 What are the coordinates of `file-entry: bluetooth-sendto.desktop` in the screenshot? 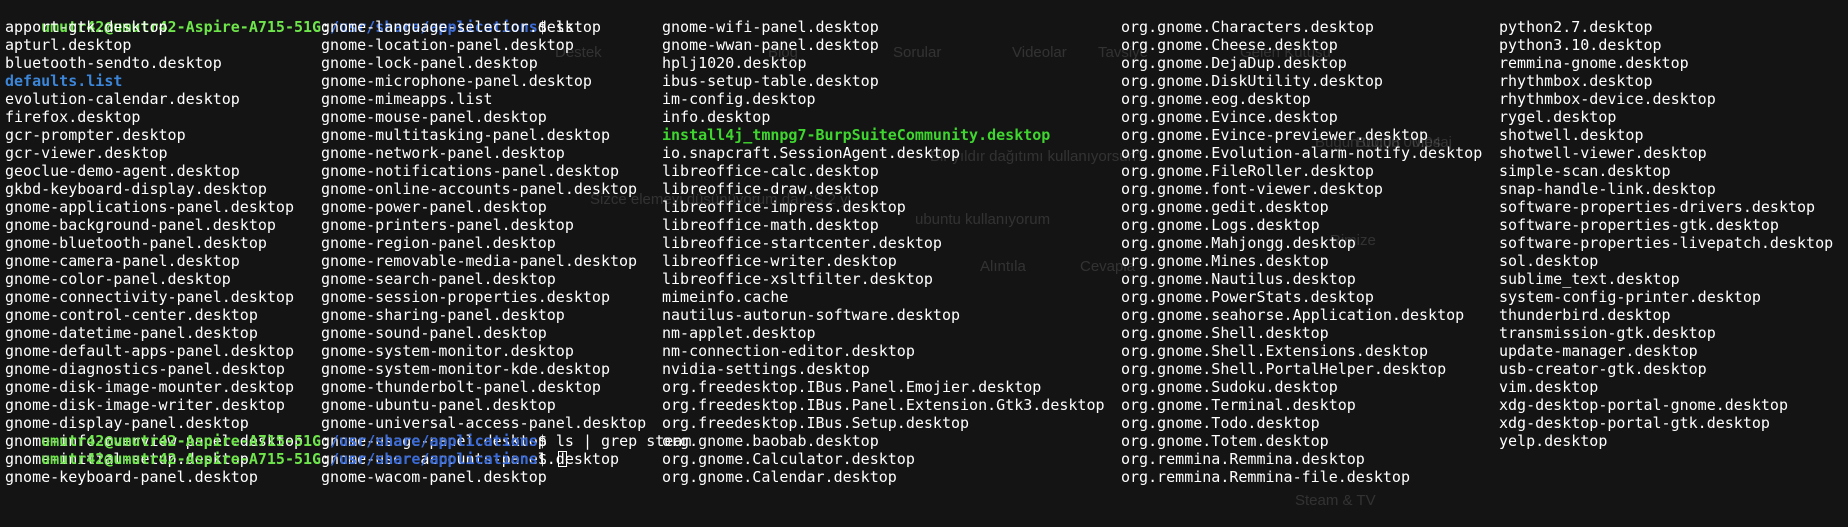 It's located at (113, 63).